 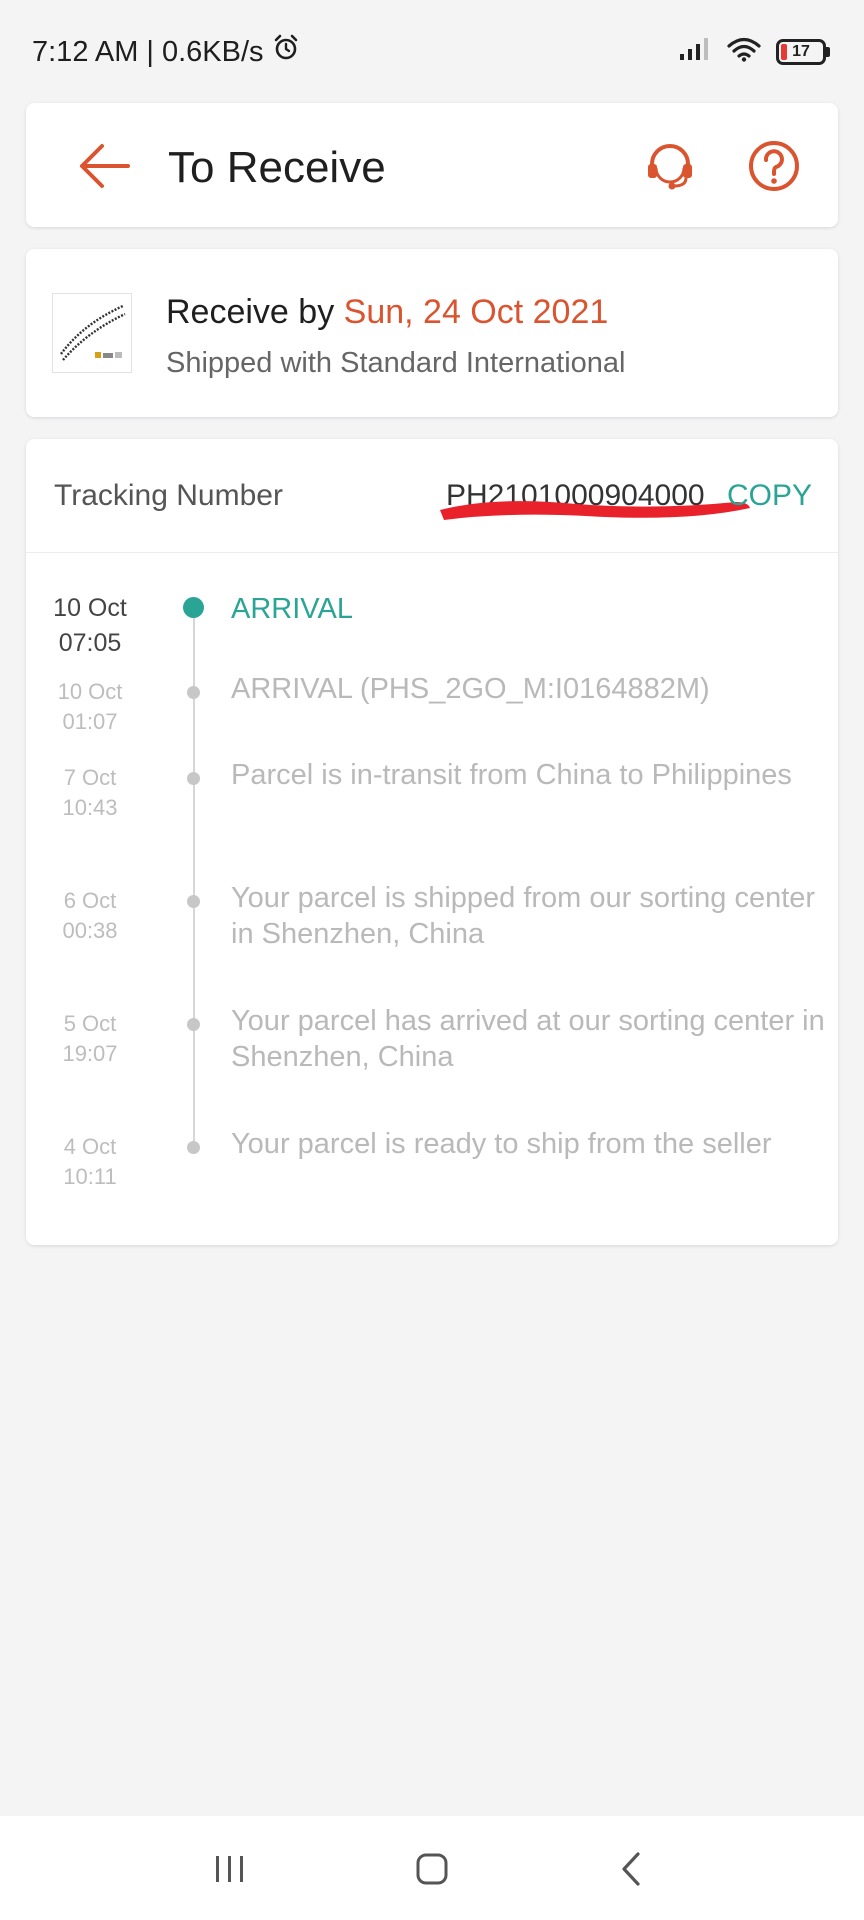 I want to click on shipping-method: Shipped with Standard International, so click(x=396, y=363).